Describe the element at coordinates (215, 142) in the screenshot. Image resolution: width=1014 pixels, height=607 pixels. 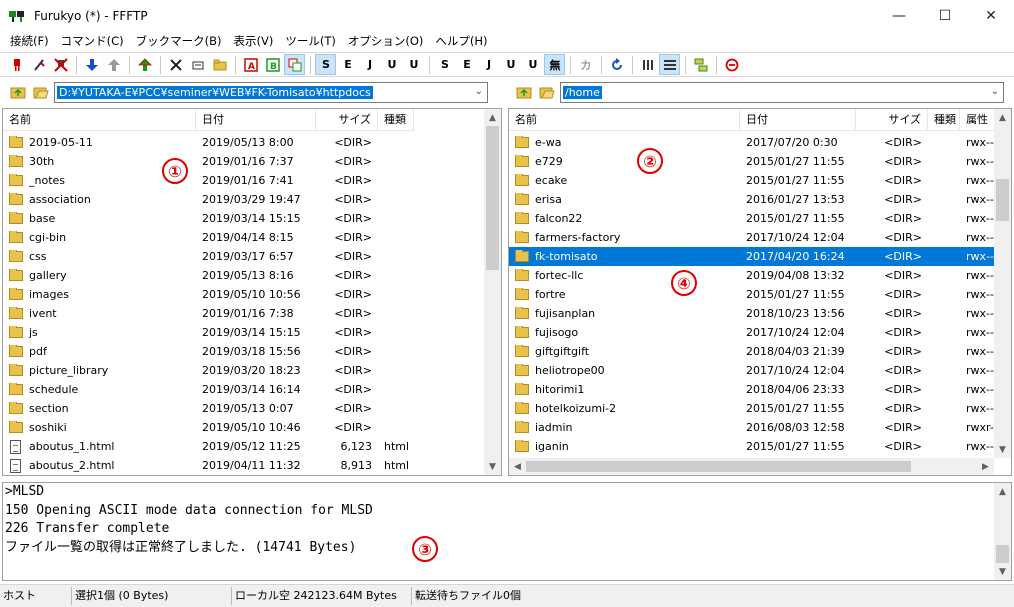
I see `table-row: 2019-05-11 2019/05/13 8:00 <DIR>` at that location.